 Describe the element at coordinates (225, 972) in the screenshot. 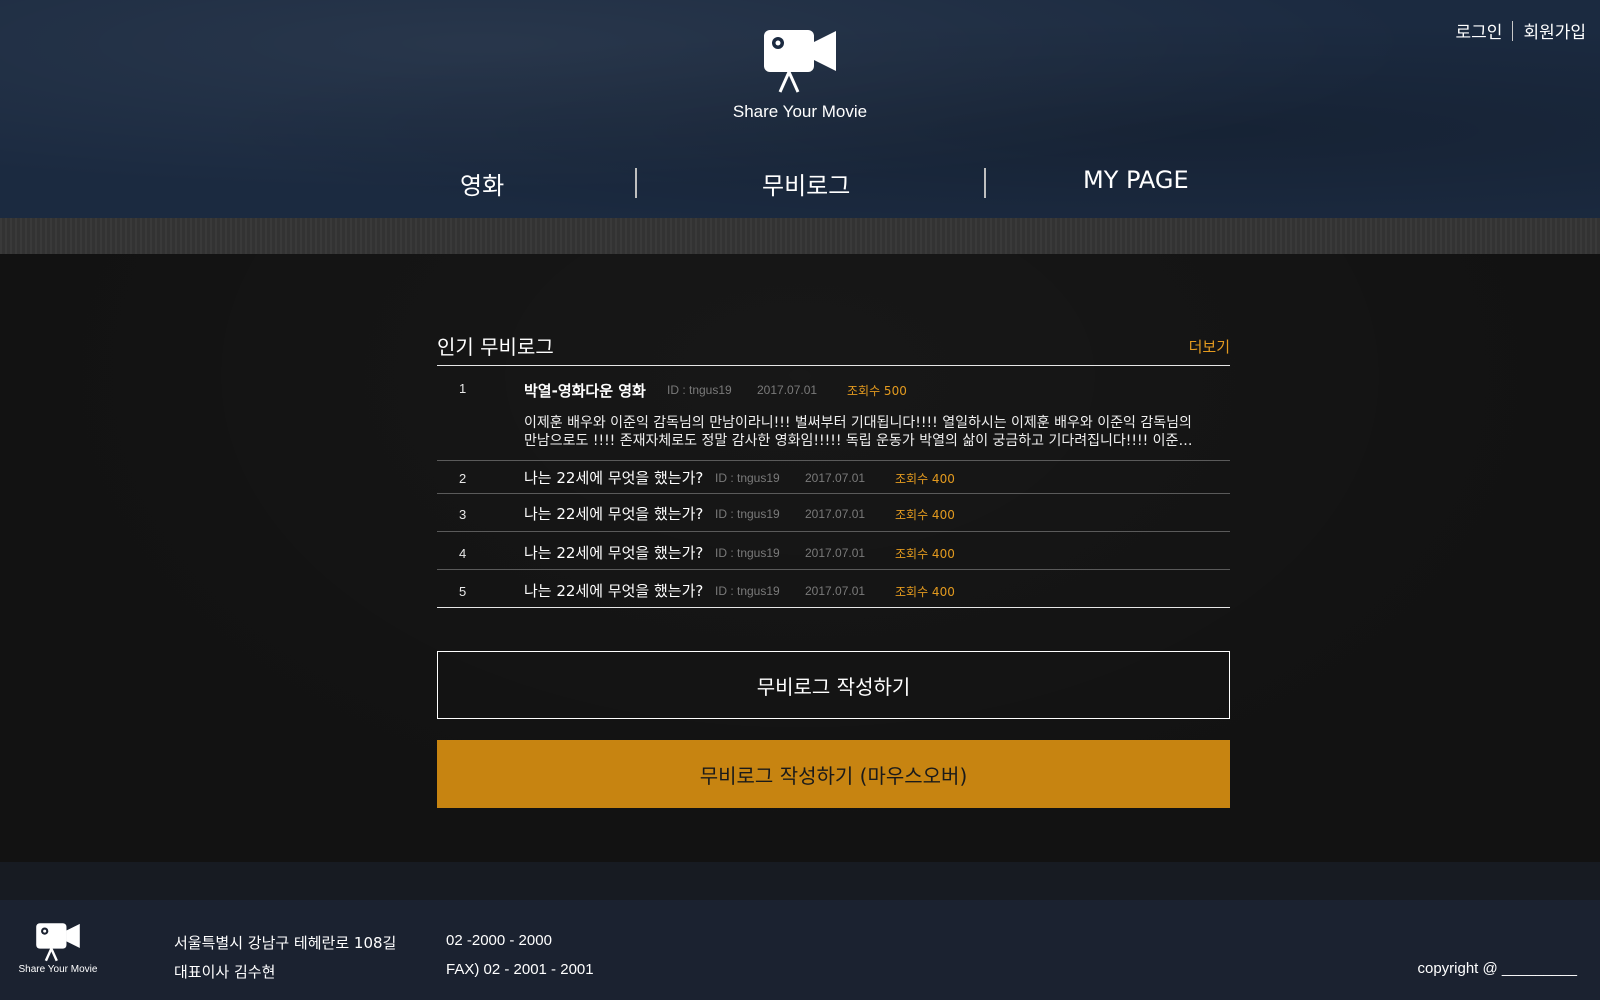

I see `footer-ceo: 대표이사 김수현` at that location.